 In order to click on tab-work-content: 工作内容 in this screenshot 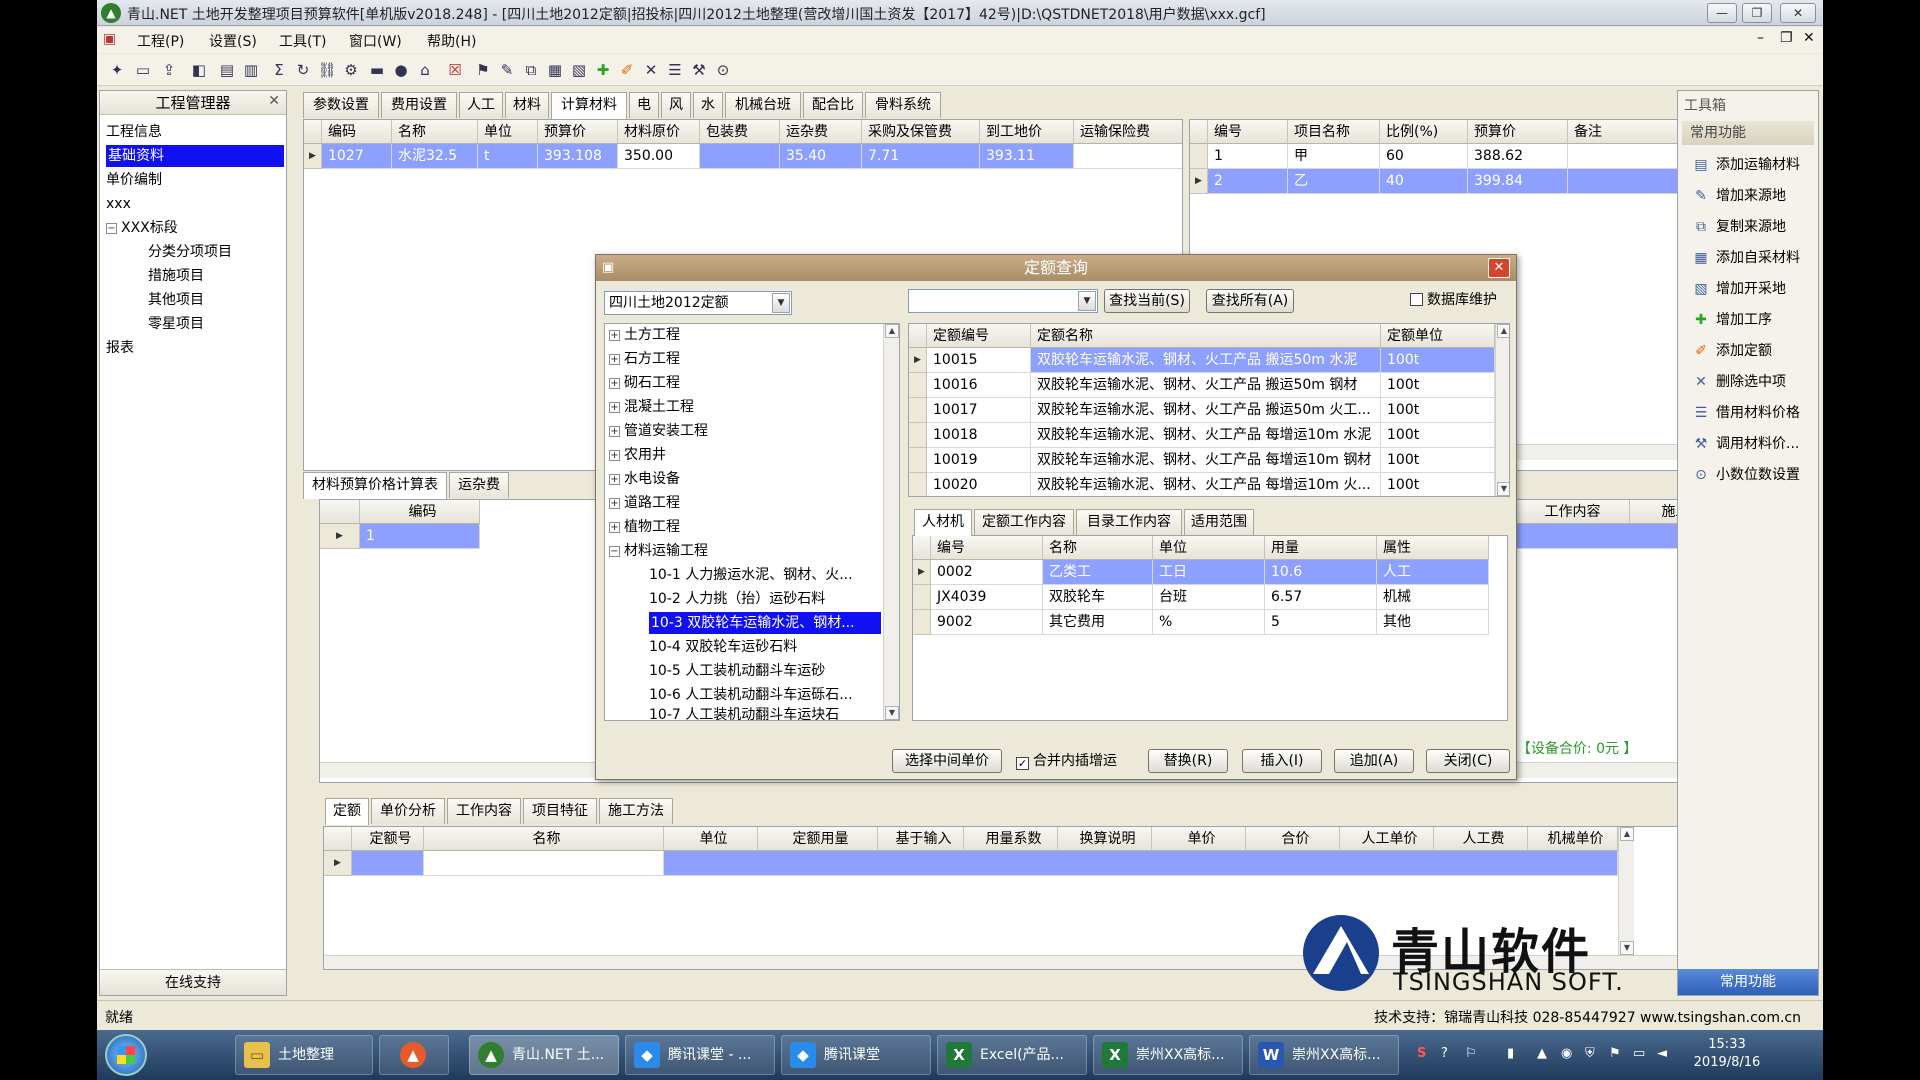, I will do `click(484, 811)`.